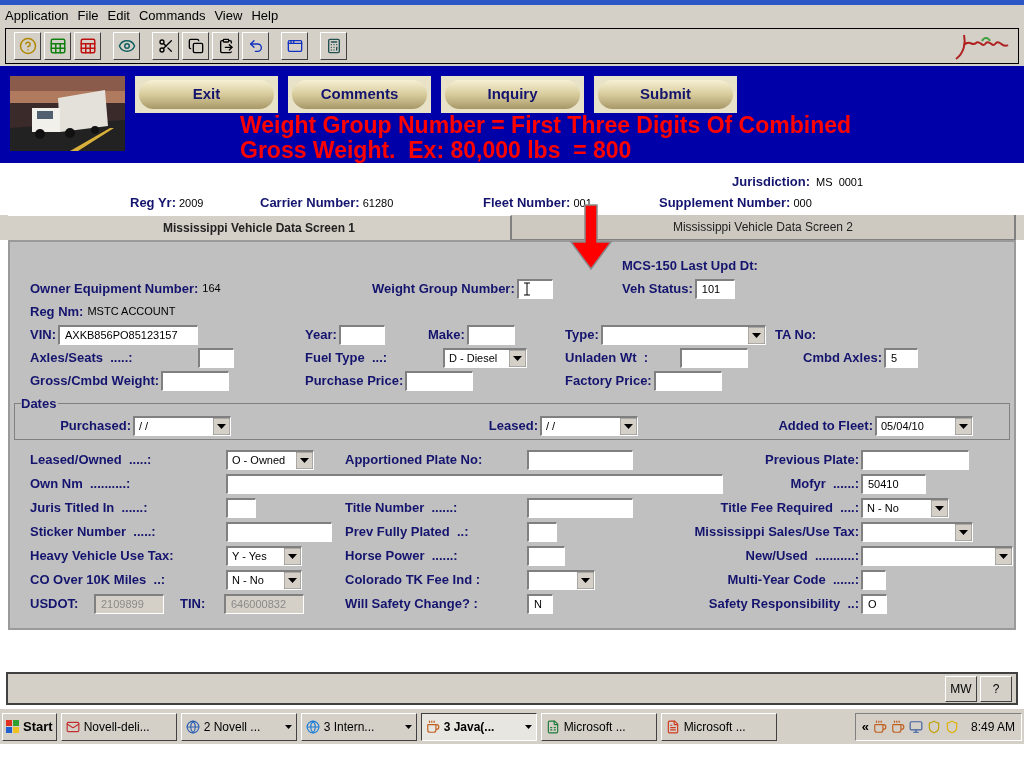  Describe the element at coordinates (225, 46) in the screenshot. I see `paste-icon` at that location.